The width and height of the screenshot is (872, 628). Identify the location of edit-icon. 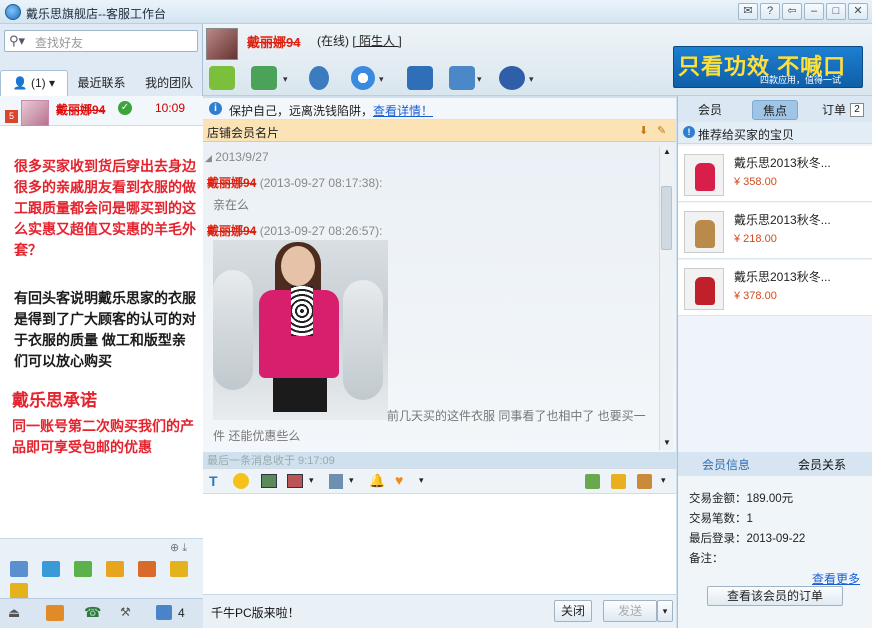
(179, 569).